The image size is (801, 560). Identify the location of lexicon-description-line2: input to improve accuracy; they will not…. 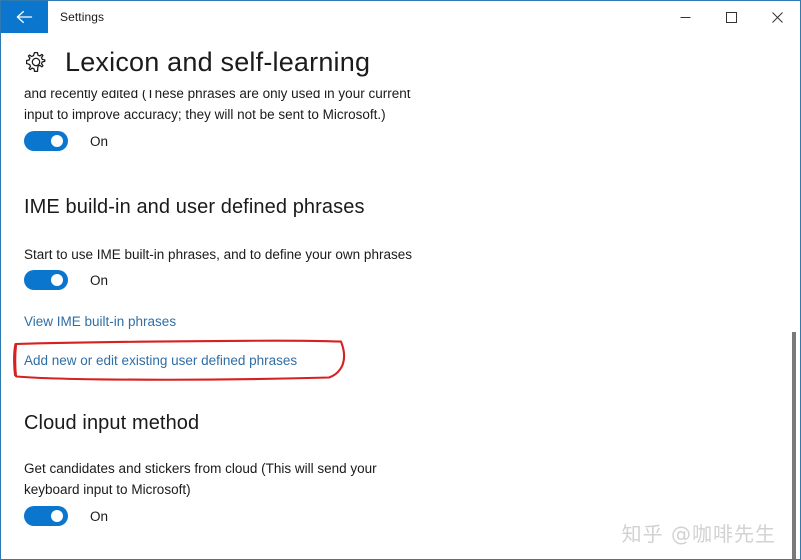
(205, 114).